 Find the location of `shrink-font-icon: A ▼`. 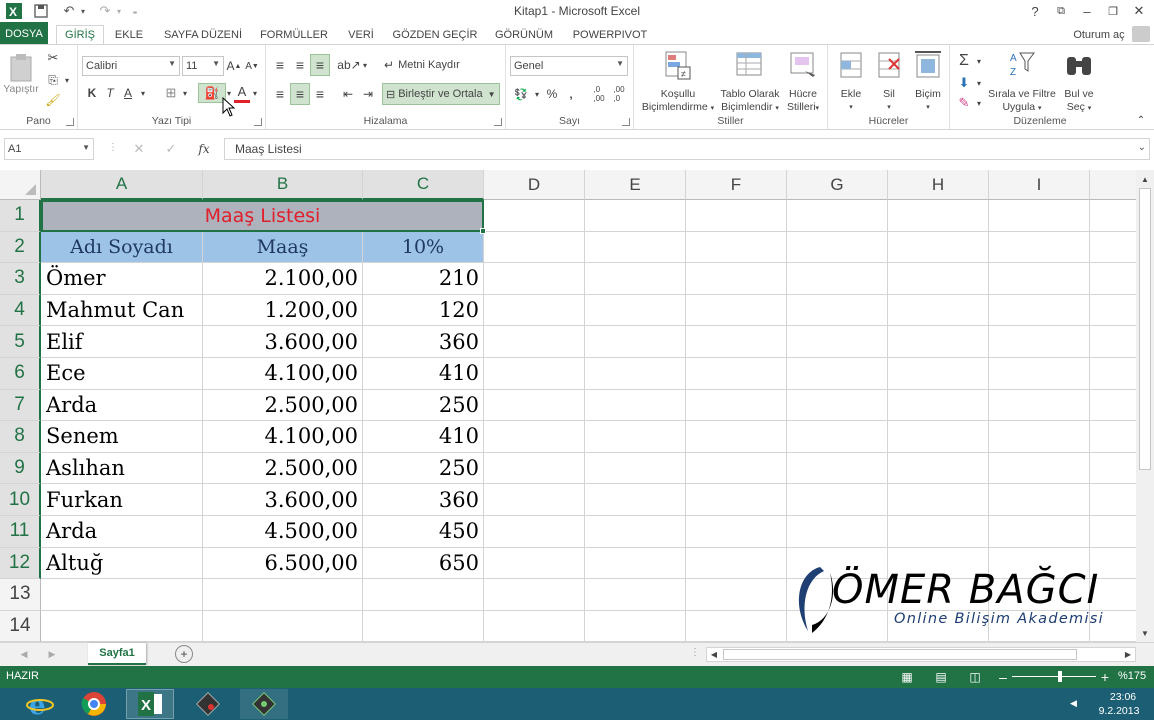

shrink-font-icon: A ▼ is located at coordinates (252, 66).